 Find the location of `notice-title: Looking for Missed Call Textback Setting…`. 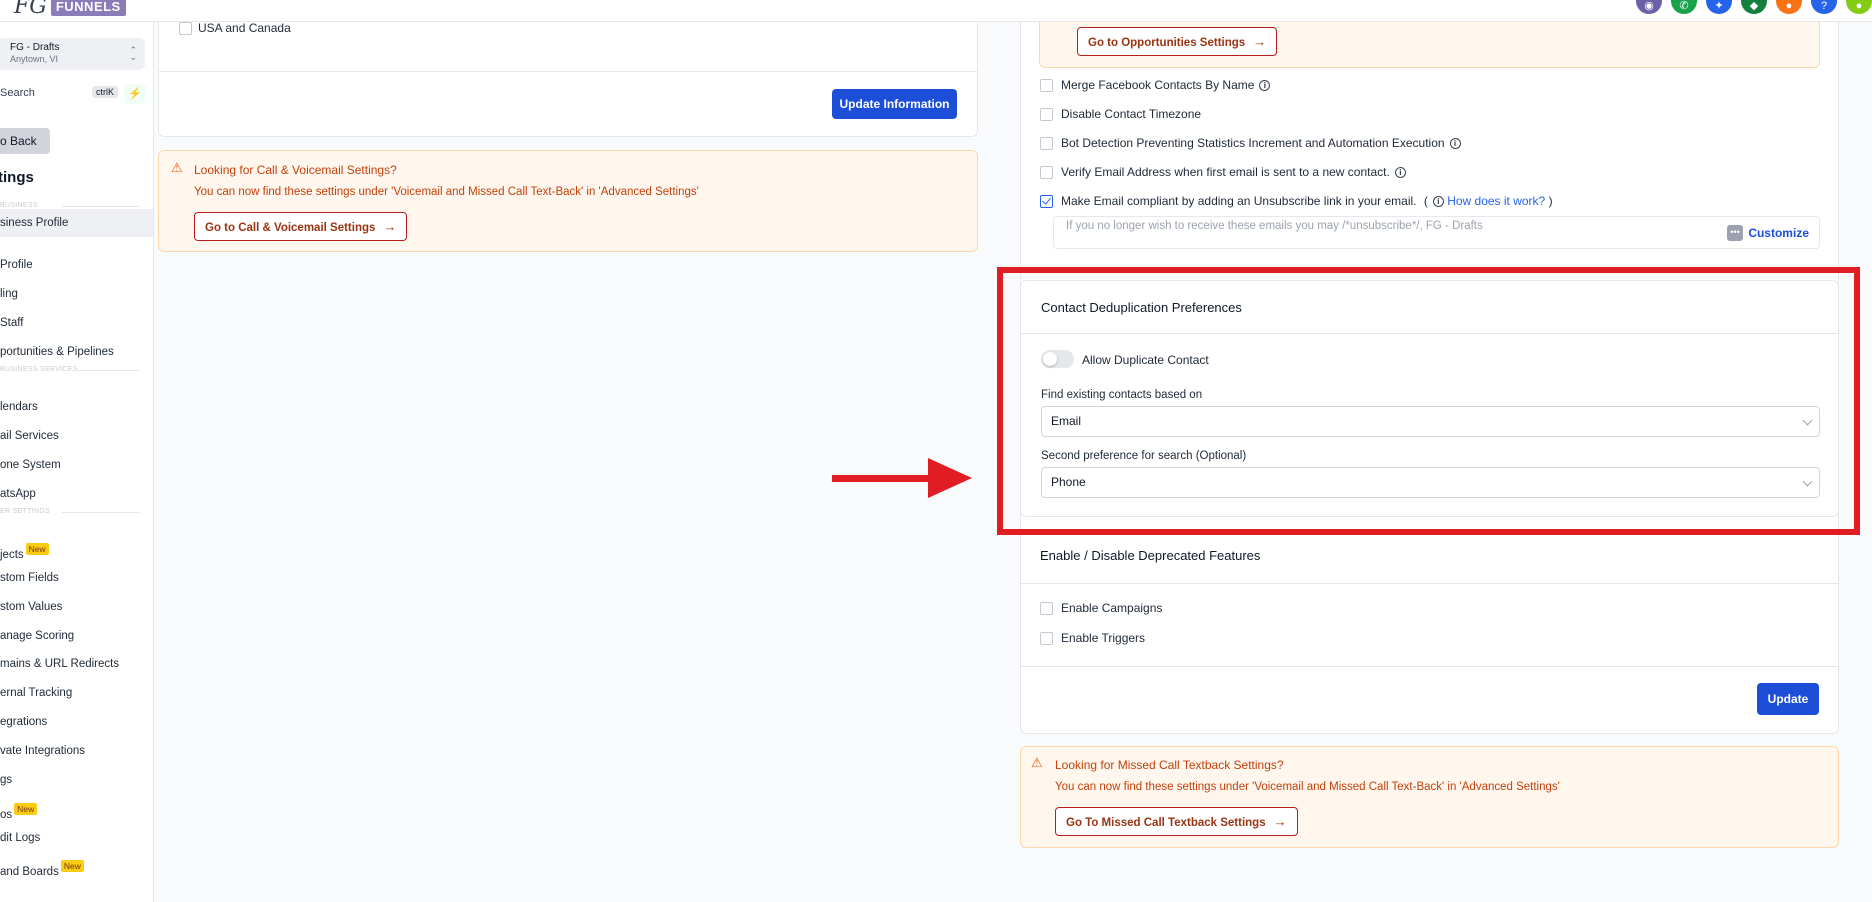

notice-title: Looking for Missed Call Textback Setting… is located at coordinates (1169, 765).